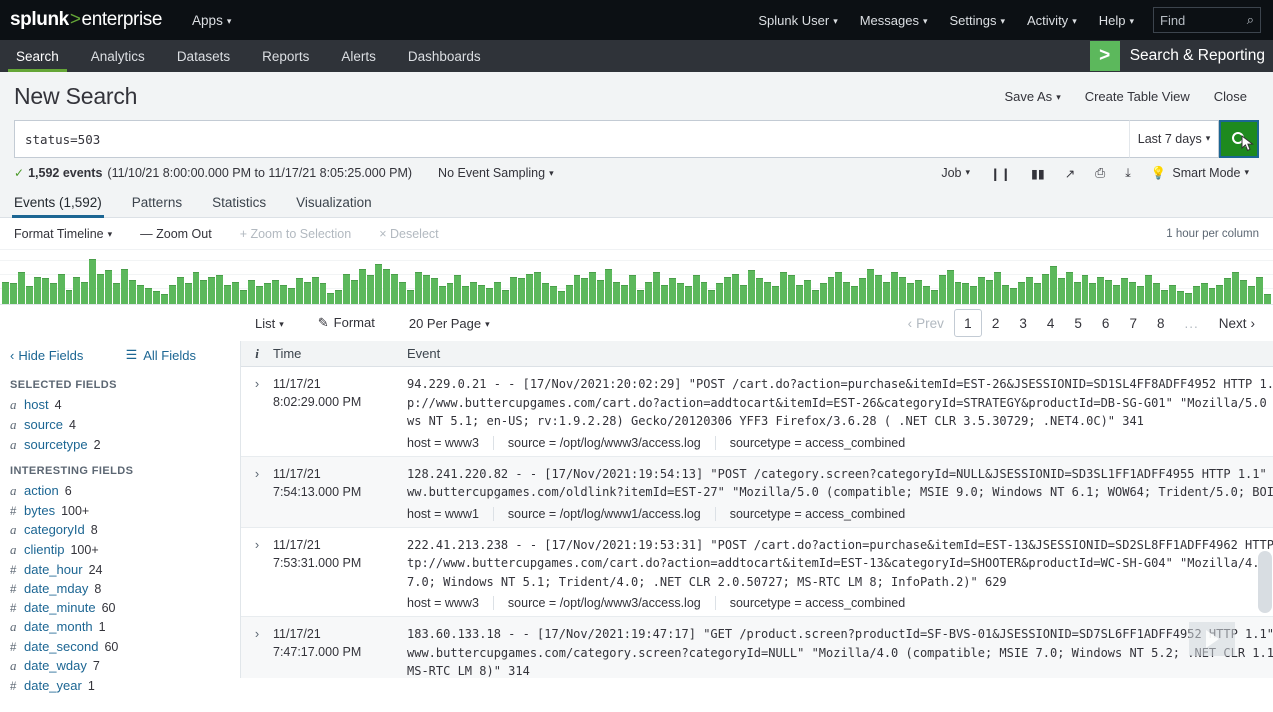 The image size is (1273, 712). I want to click on event-timestamp: 11/17/21 7:47:17.000 PM, so click(334, 651).